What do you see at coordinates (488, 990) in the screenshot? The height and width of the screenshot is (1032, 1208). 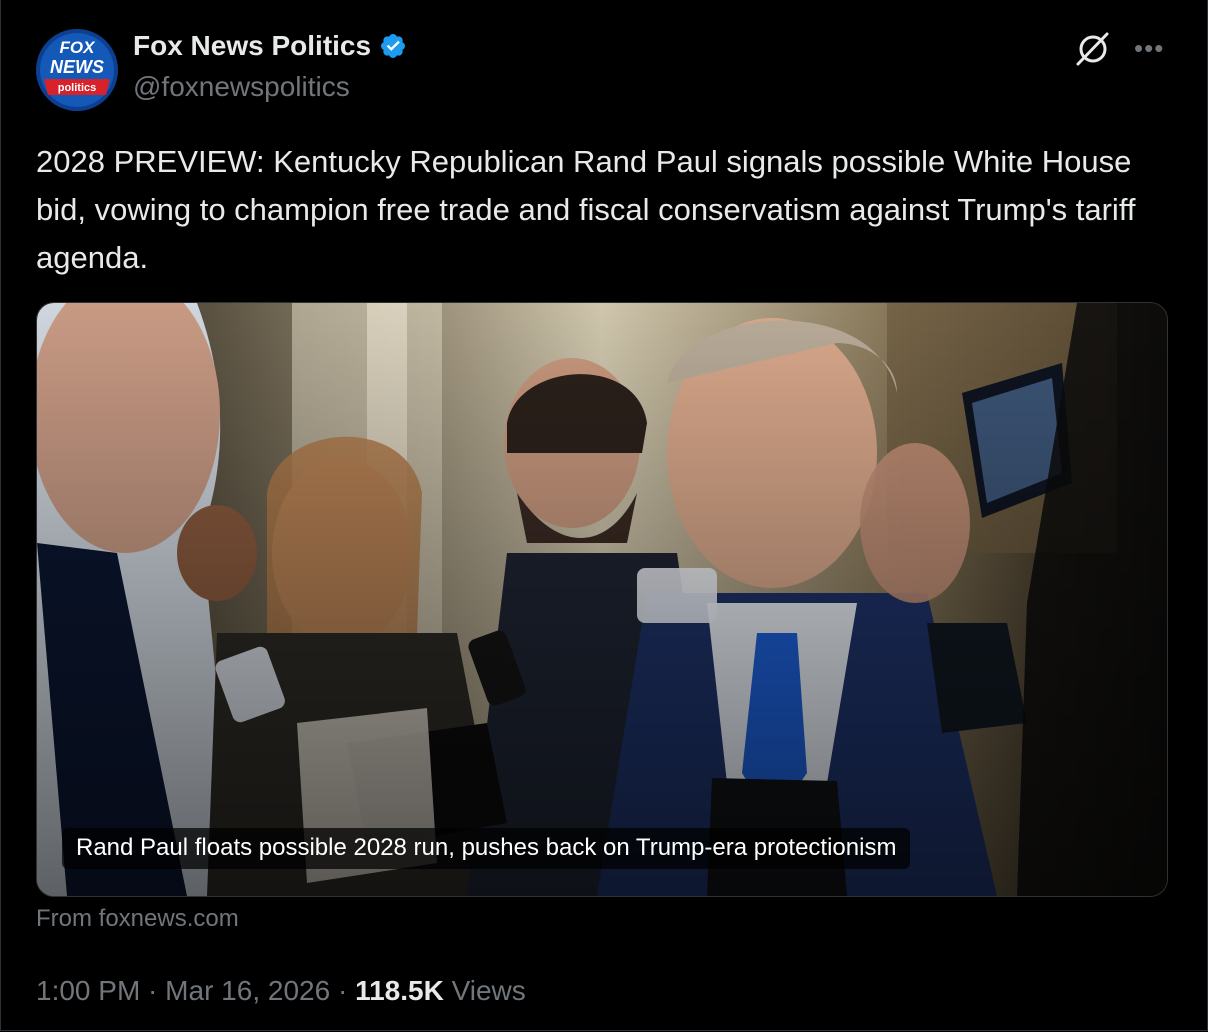 I see `views-label: Views` at bounding box center [488, 990].